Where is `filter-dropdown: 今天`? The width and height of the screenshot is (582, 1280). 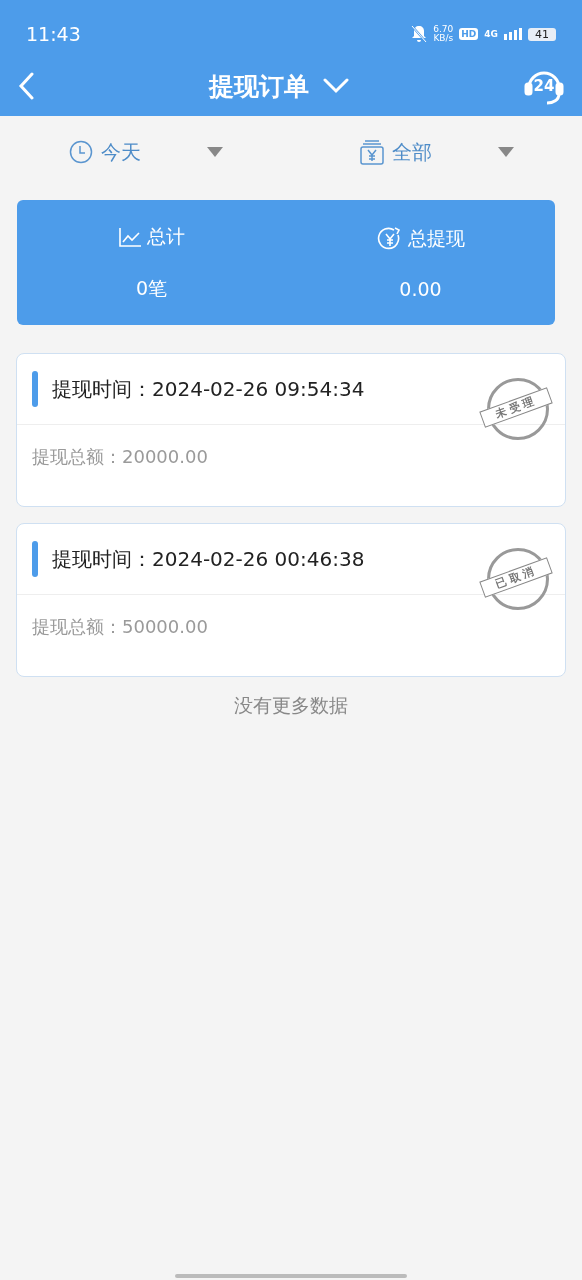 filter-dropdown: 今天 is located at coordinates (145, 152).